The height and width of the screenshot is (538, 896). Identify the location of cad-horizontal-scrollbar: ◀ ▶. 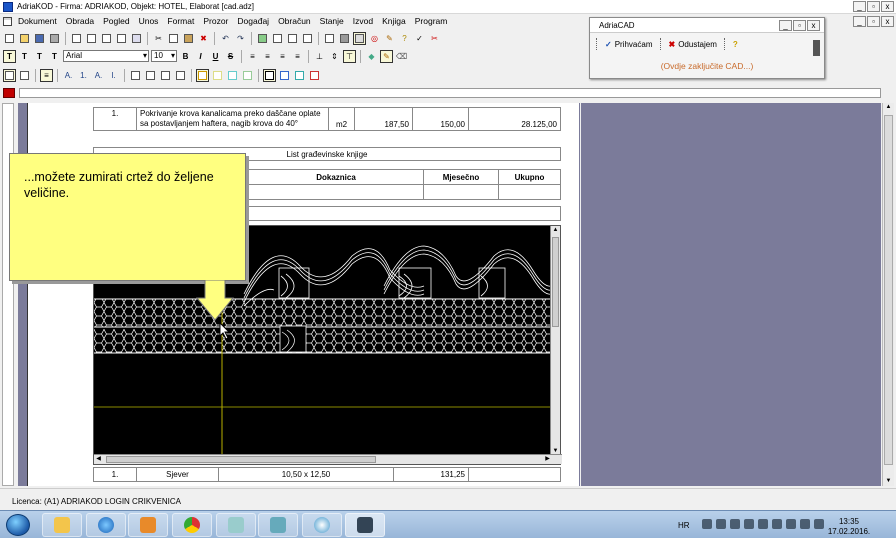
(328, 459).